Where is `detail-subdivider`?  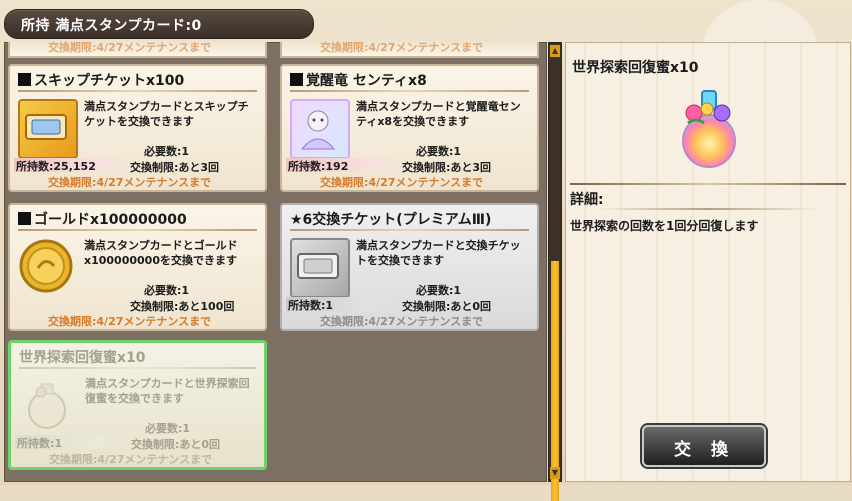 detail-subdivider is located at coordinates (708, 209).